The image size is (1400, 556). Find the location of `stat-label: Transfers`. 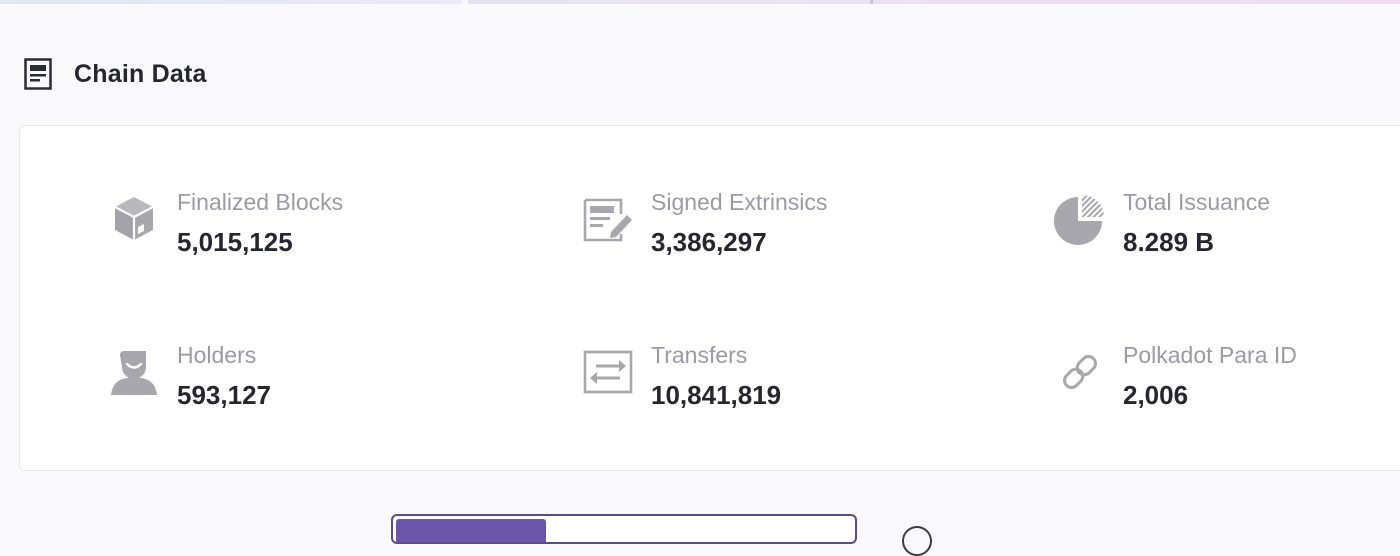

stat-label: Transfers is located at coordinates (699, 355).